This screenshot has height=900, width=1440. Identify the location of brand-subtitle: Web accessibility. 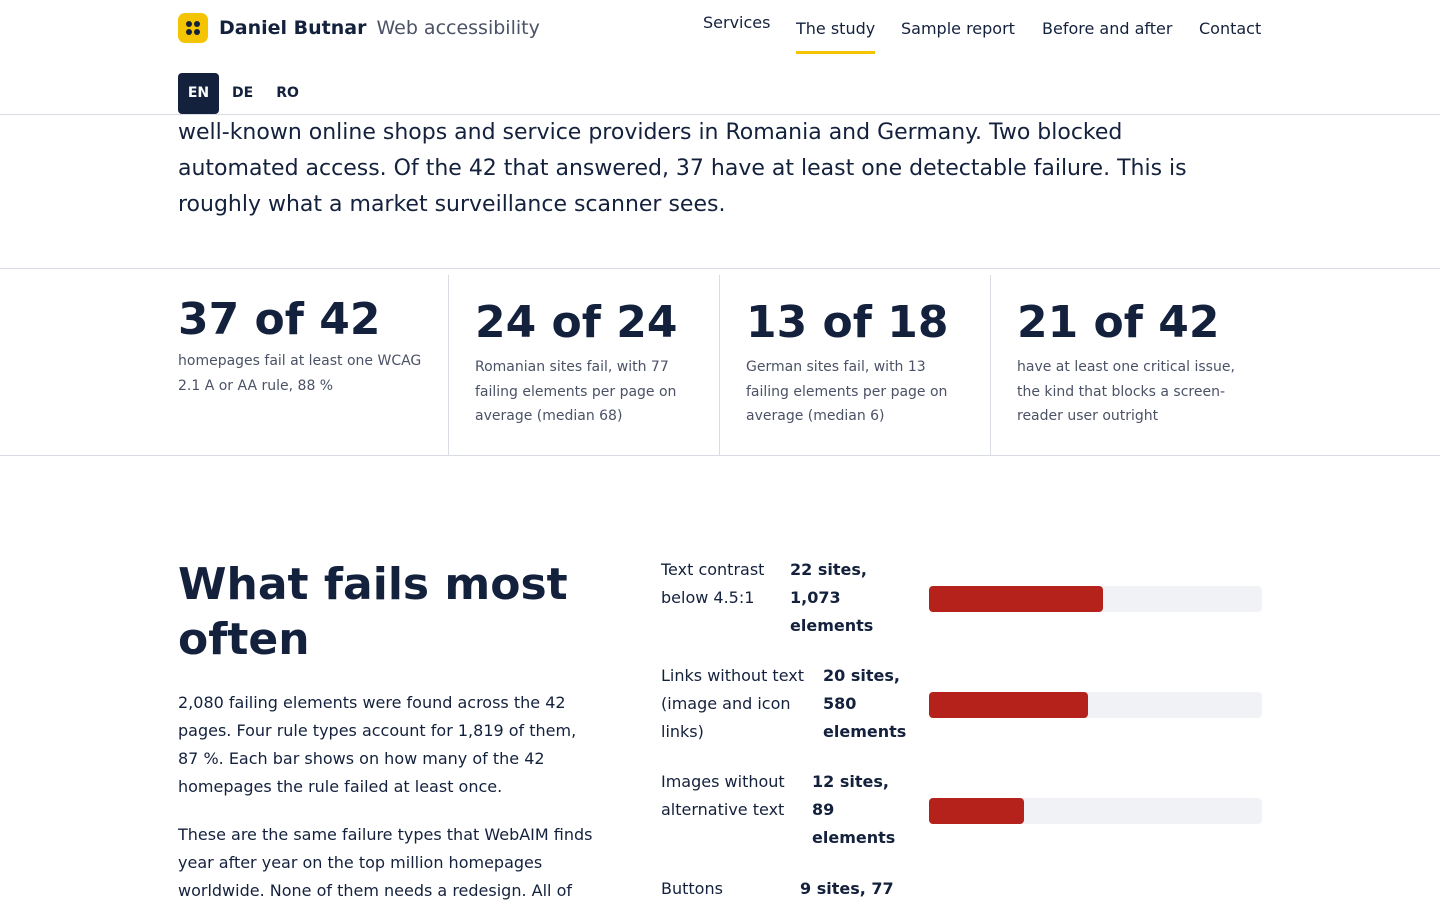
(458, 28).